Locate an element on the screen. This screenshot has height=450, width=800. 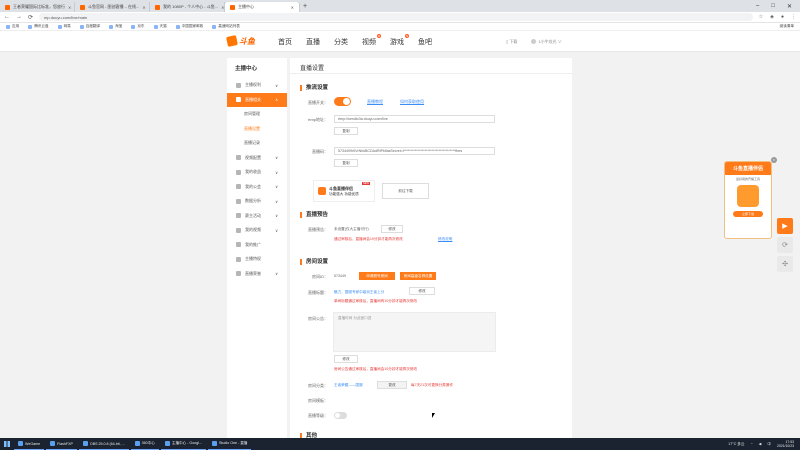
edit-notice-button: 修改 is located at coordinates (346, 359).